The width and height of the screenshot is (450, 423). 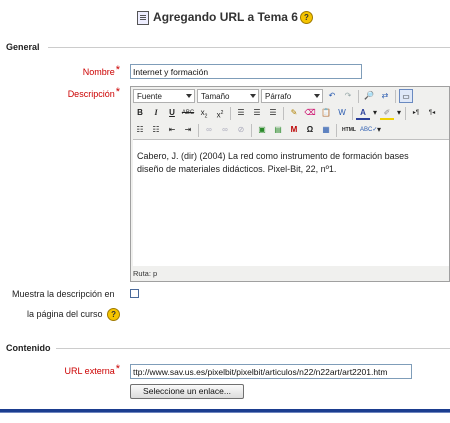 I want to click on italic-icon: I, so click(x=156, y=113).